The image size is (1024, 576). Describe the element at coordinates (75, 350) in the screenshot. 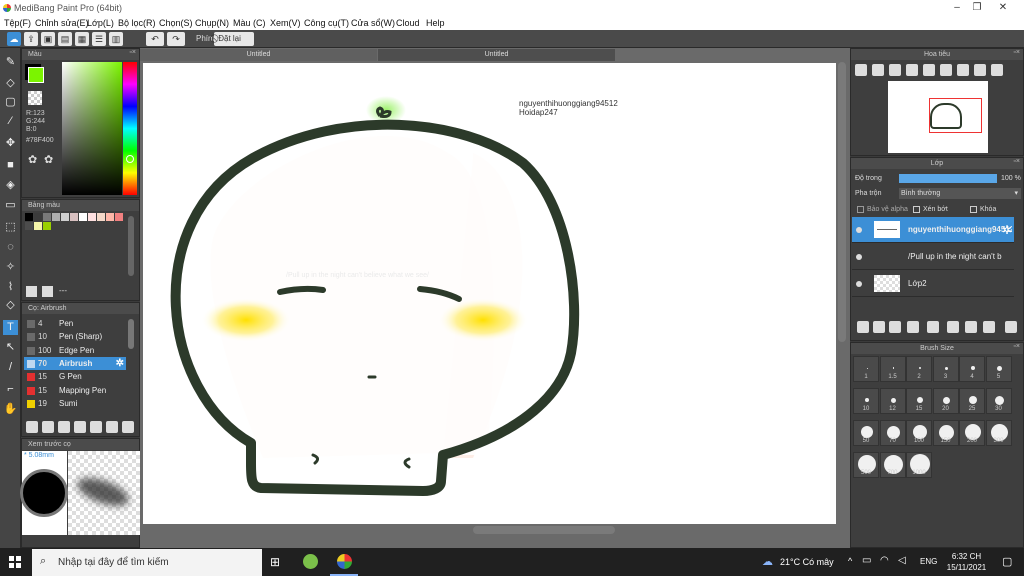

I see `brush-item: 100 Edge Pen` at that location.